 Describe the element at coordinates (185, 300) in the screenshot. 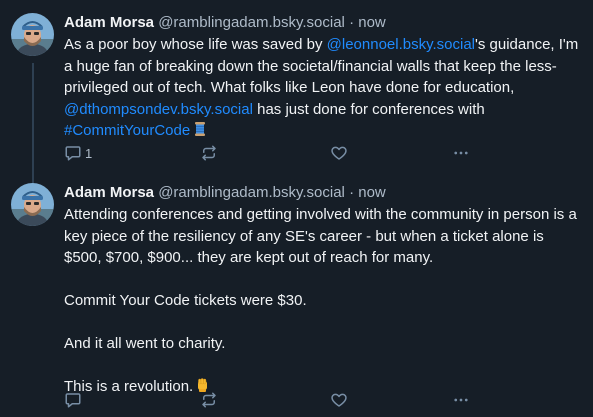

I see `post-paragraph: Commit Your Code tickets were $30.` at that location.